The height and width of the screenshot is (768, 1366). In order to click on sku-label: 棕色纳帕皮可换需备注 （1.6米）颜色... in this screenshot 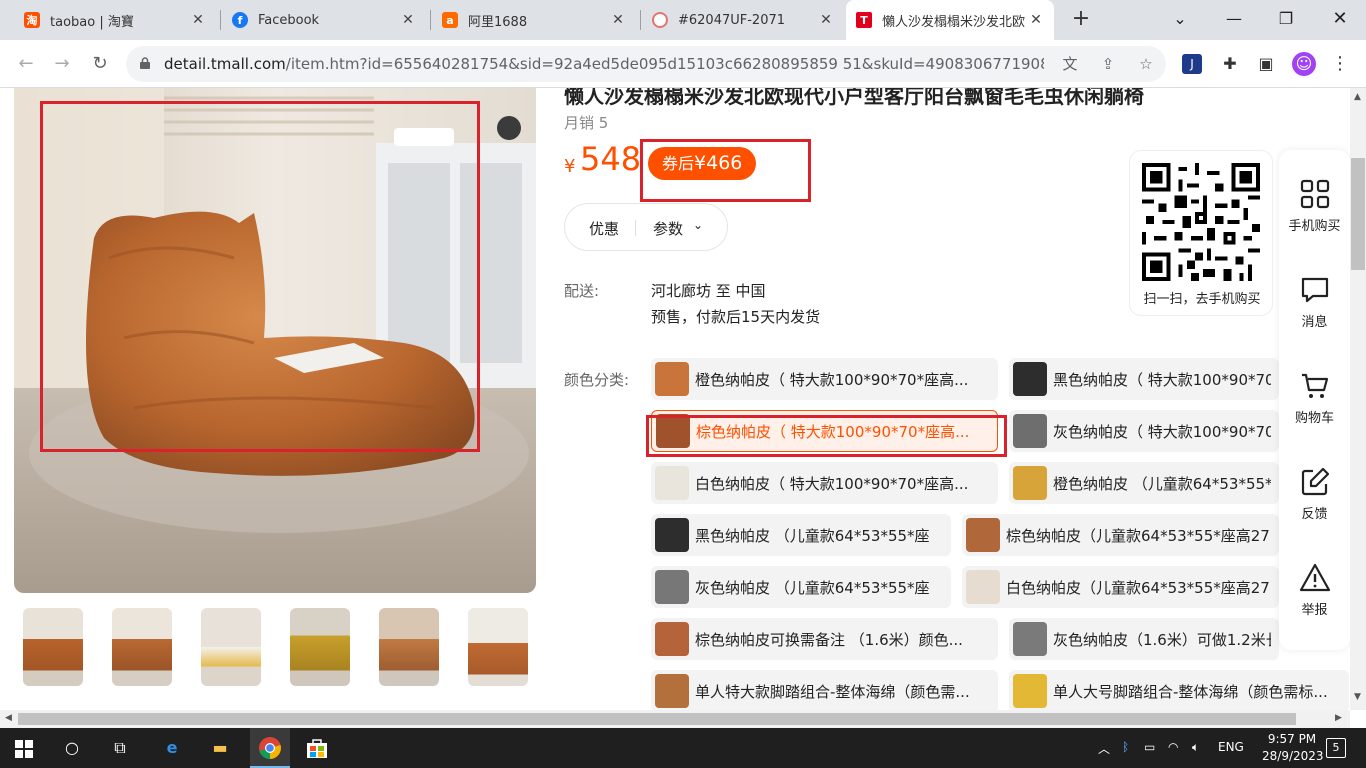, I will do `click(829, 639)`.